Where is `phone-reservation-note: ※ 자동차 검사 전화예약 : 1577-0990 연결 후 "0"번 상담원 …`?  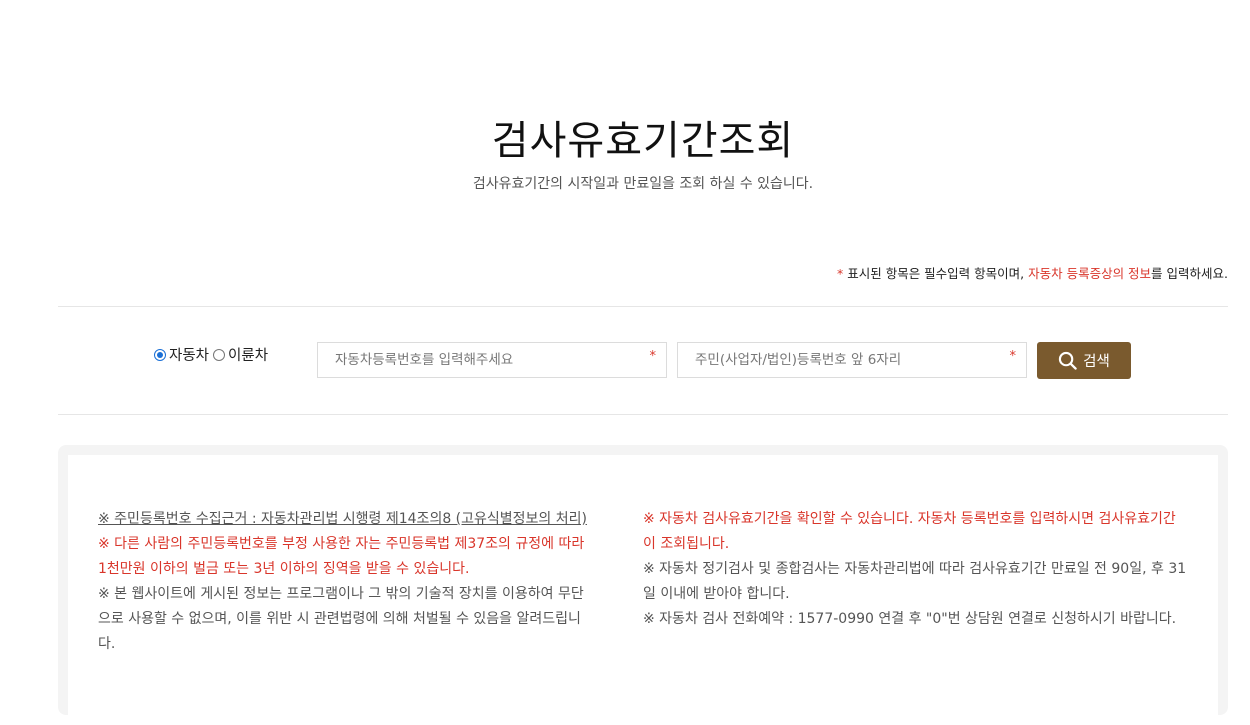 phone-reservation-note: ※ 자동차 검사 전화예약 : 1577-0990 연결 후 "0"번 상담원 … is located at coordinates (910, 619).